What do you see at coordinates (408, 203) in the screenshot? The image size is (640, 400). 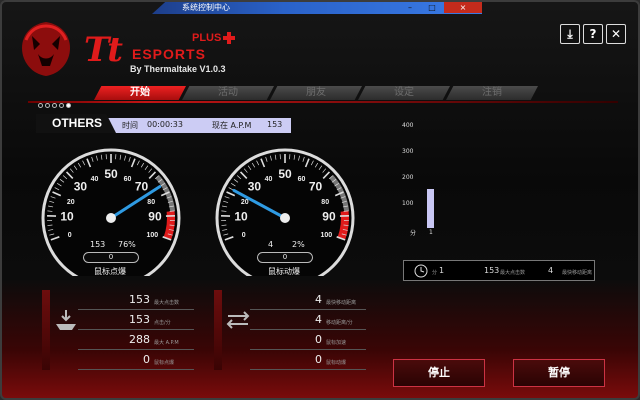 I see `y-tick-label: 100` at bounding box center [408, 203].